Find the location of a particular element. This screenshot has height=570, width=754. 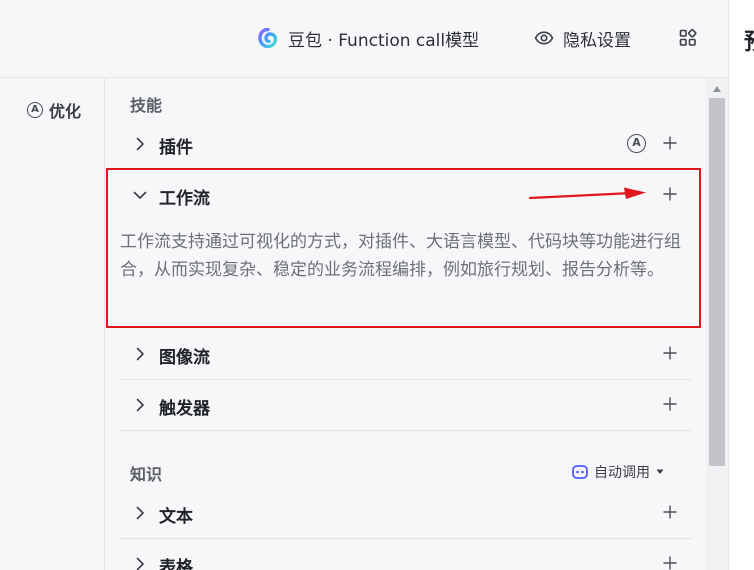

skill-label: 插件 is located at coordinates (176, 148).